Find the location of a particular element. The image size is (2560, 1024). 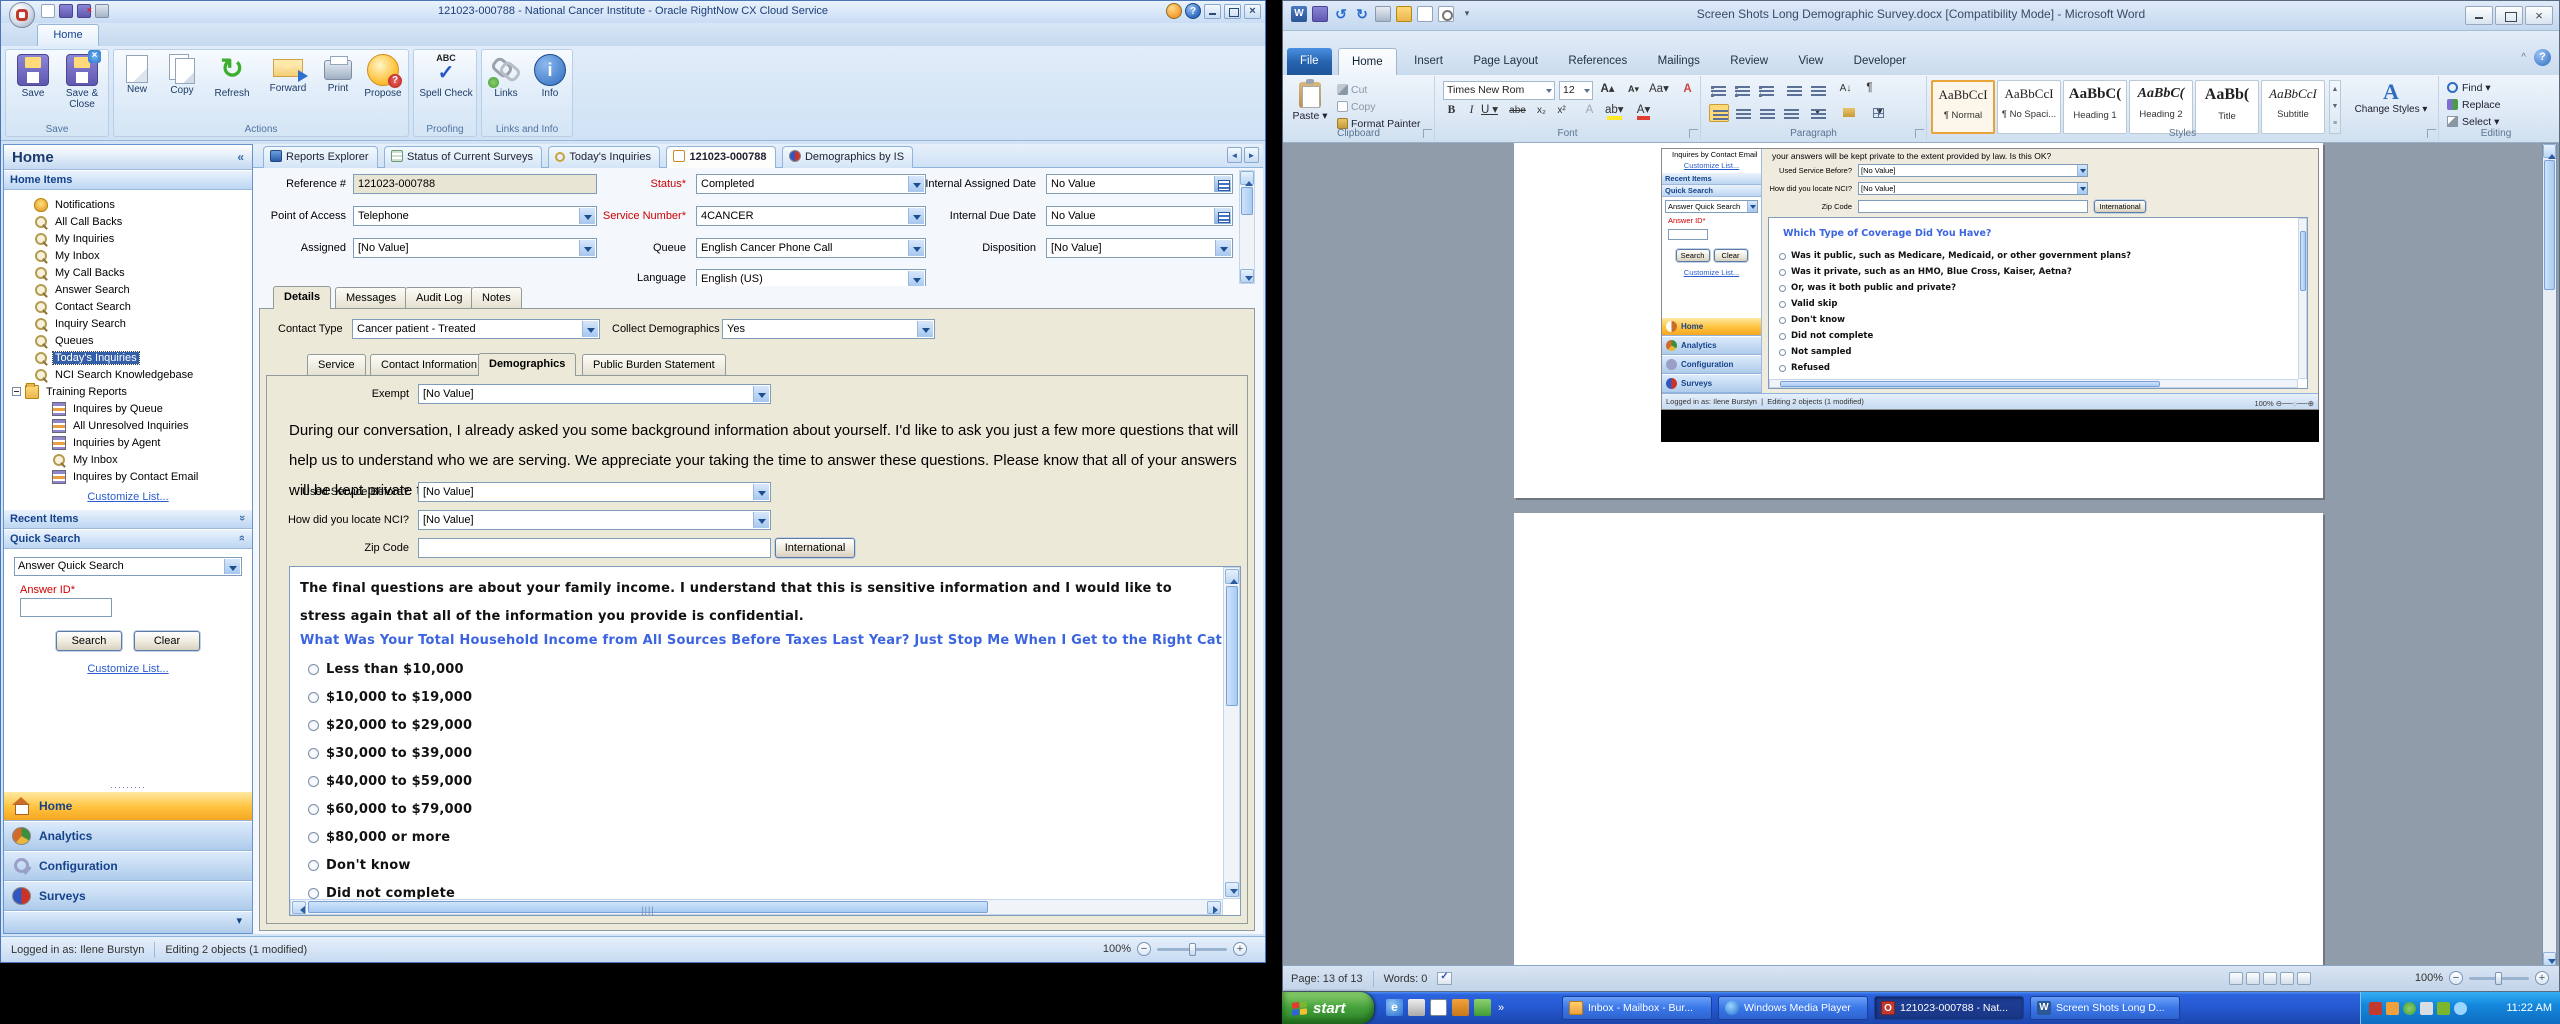

find-button: Find ▾ is located at coordinates (2469, 88).